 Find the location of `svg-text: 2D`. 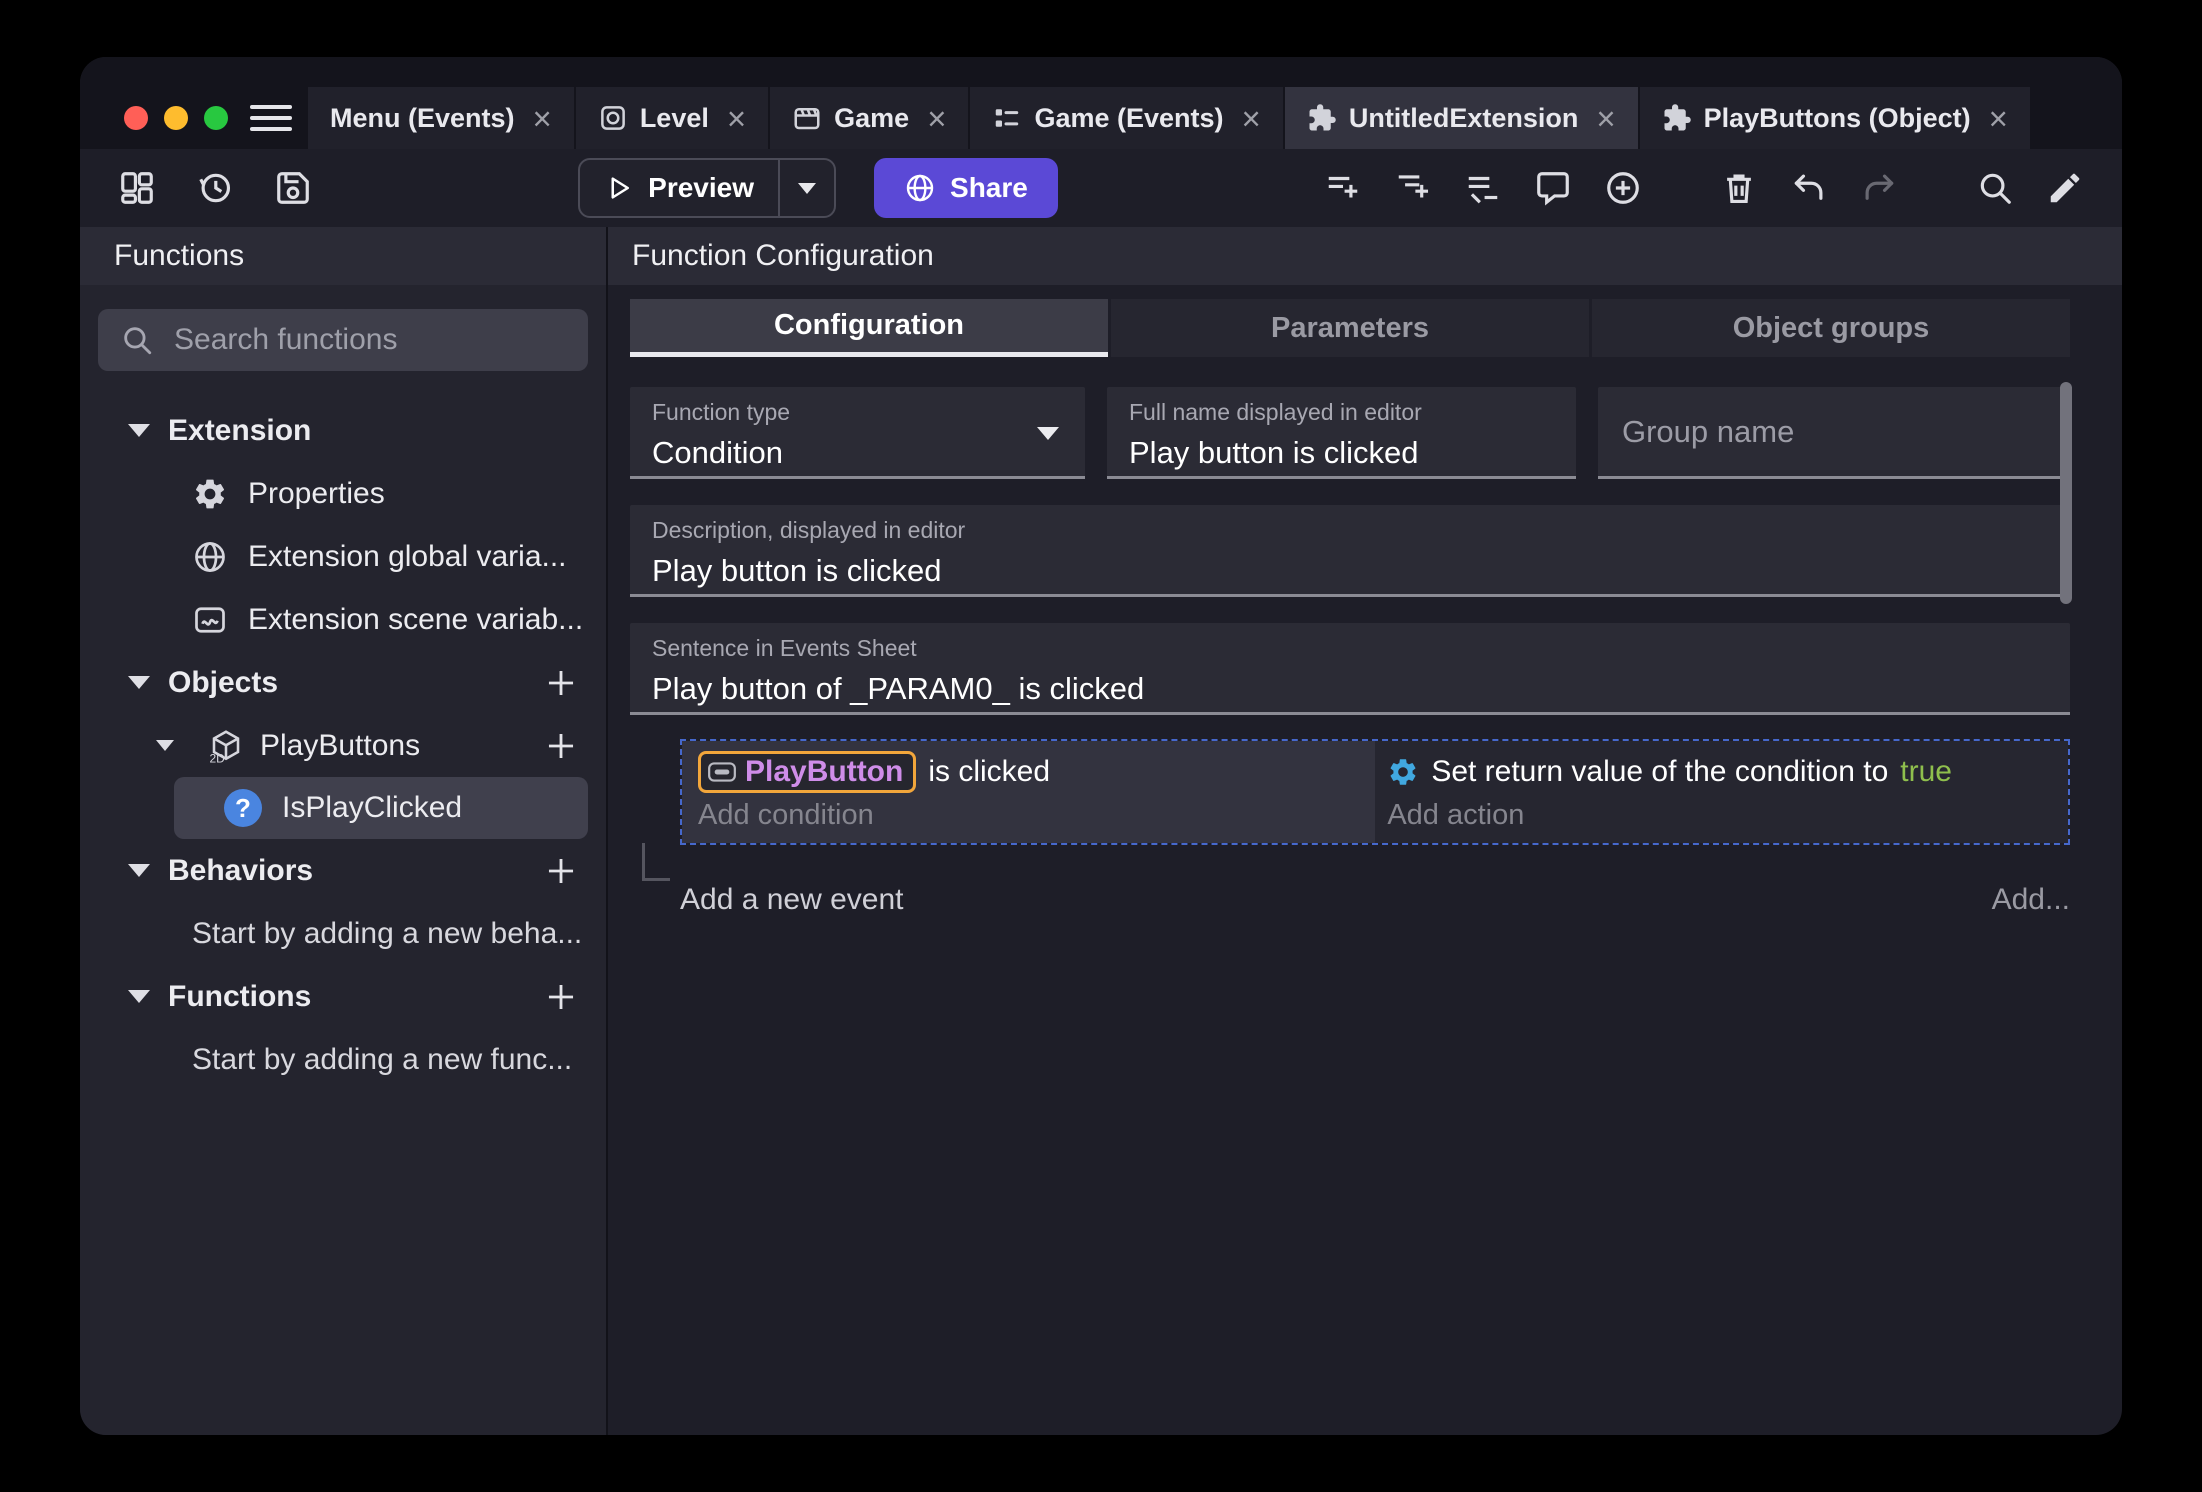

svg-text: 2D is located at coordinates (218, 757).